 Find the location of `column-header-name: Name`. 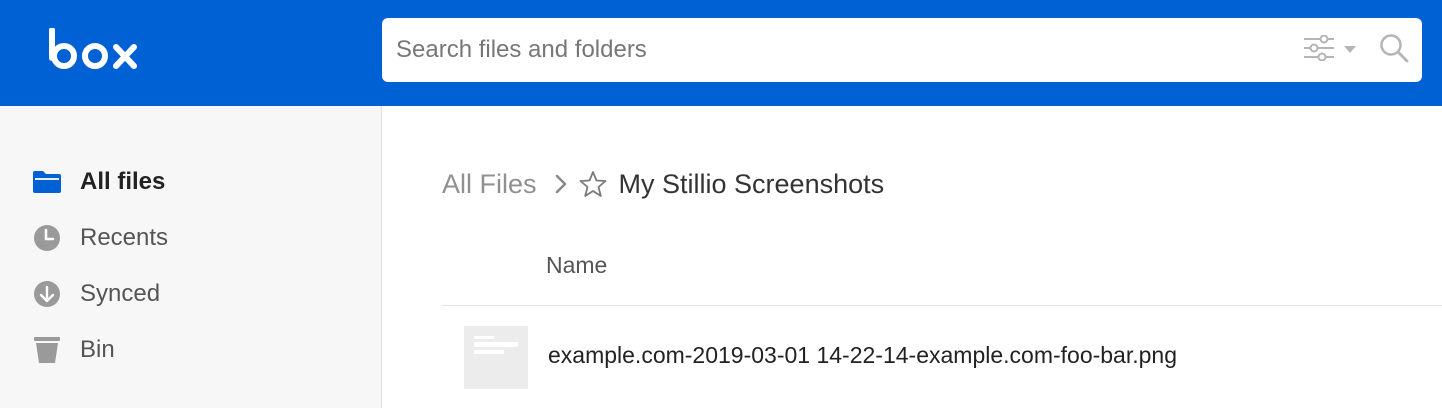

column-header-name: Name is located at coordinates (576, 265).